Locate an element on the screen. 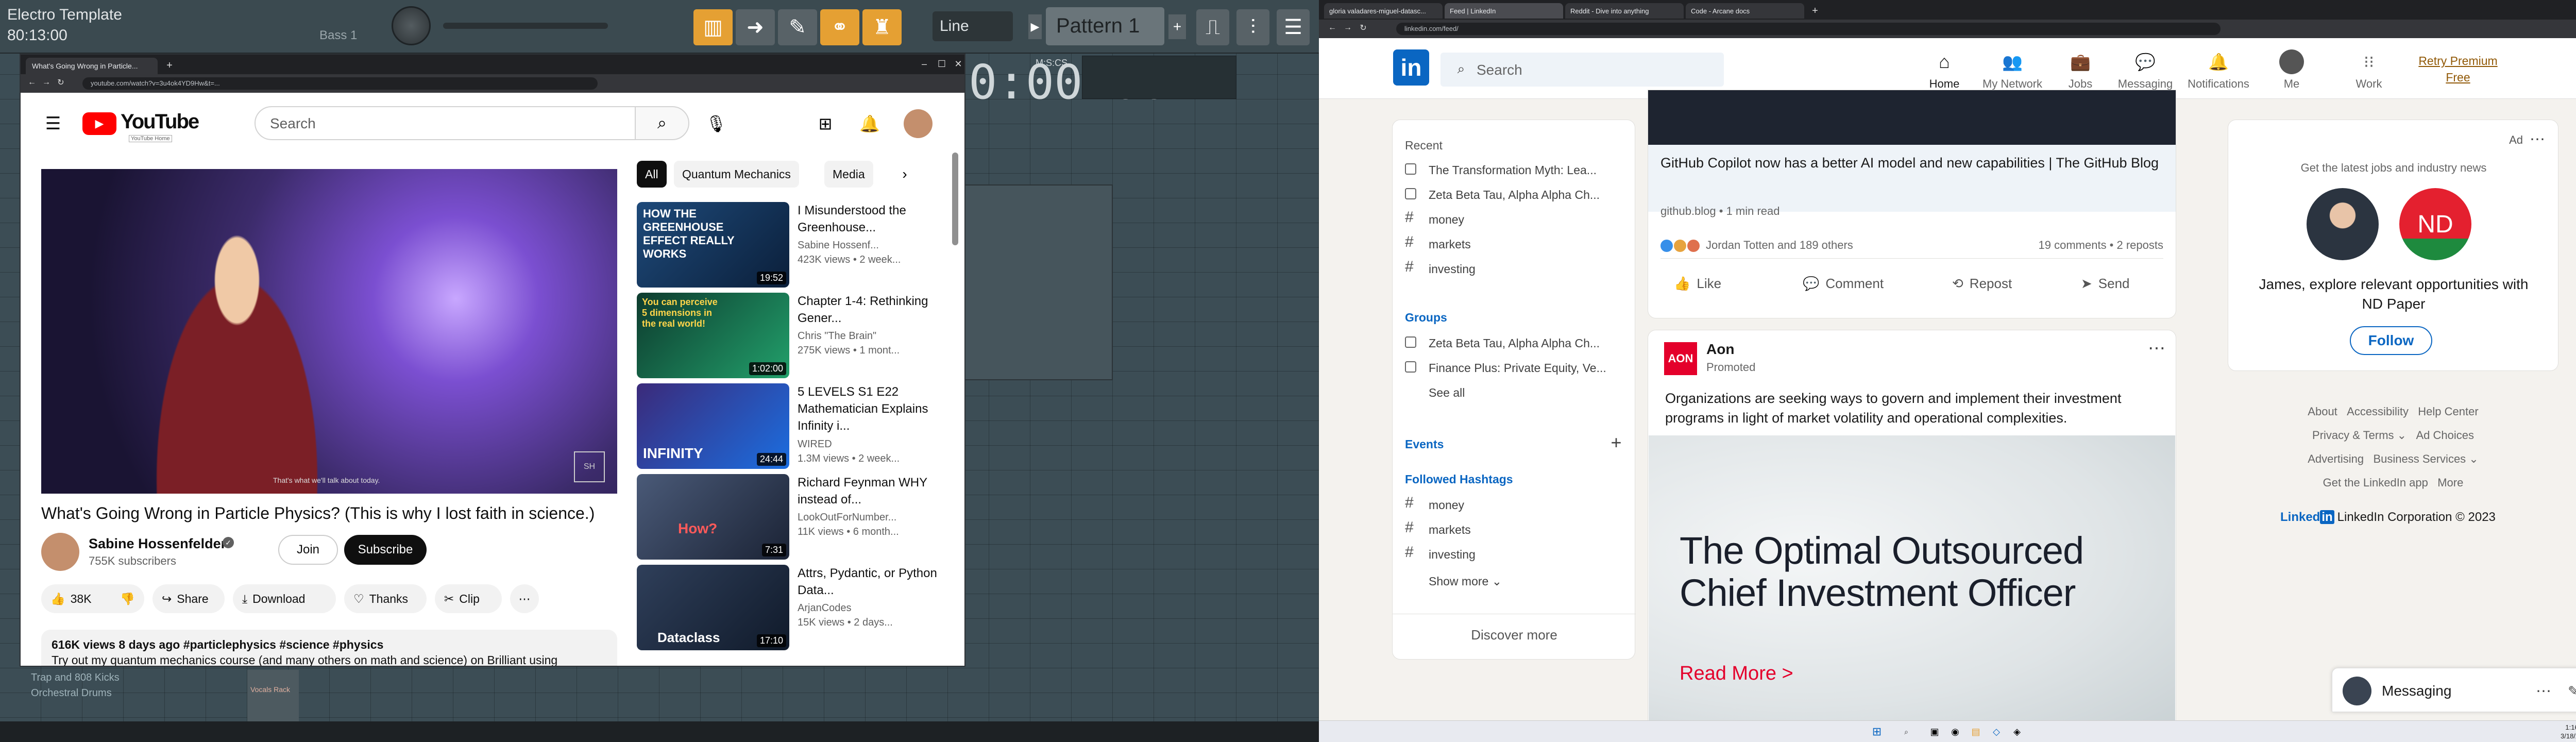  download-button: ⤓ Download is located at coordinates (284, 598).